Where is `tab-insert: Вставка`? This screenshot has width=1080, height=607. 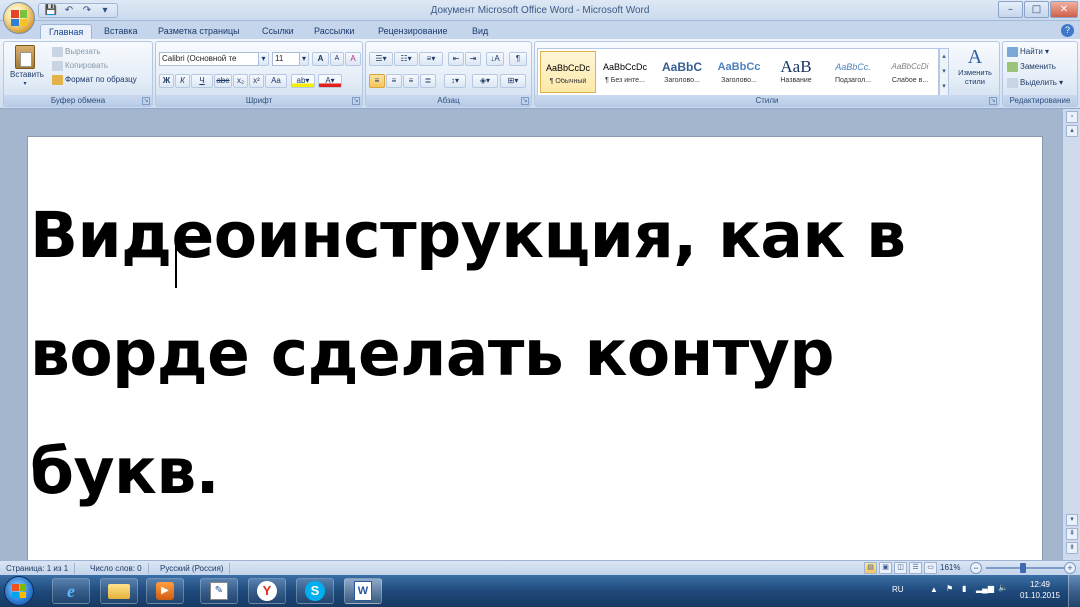 tab-insert: Вставка is located at coordinates (120, 31).